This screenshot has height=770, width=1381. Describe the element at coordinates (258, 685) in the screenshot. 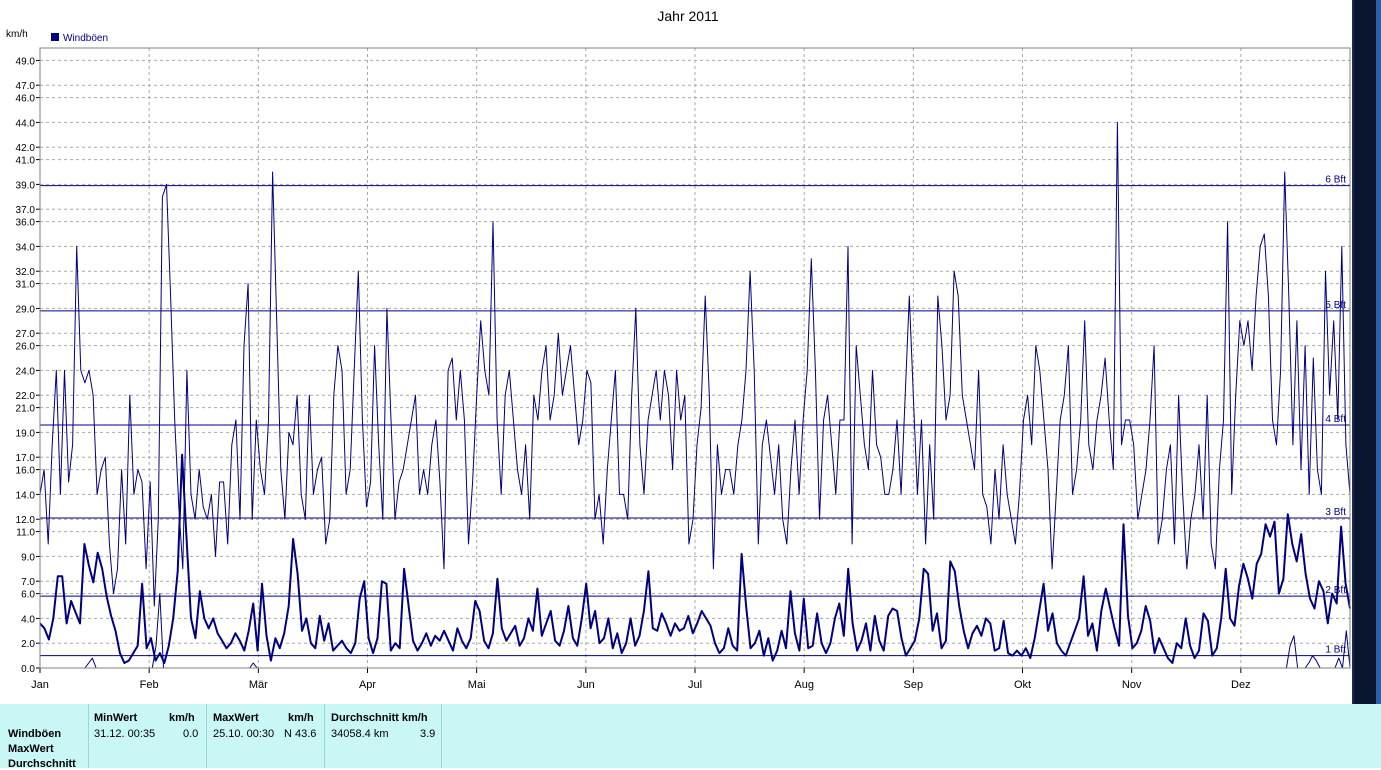

I see `x-tick-label: Mär` at that location.